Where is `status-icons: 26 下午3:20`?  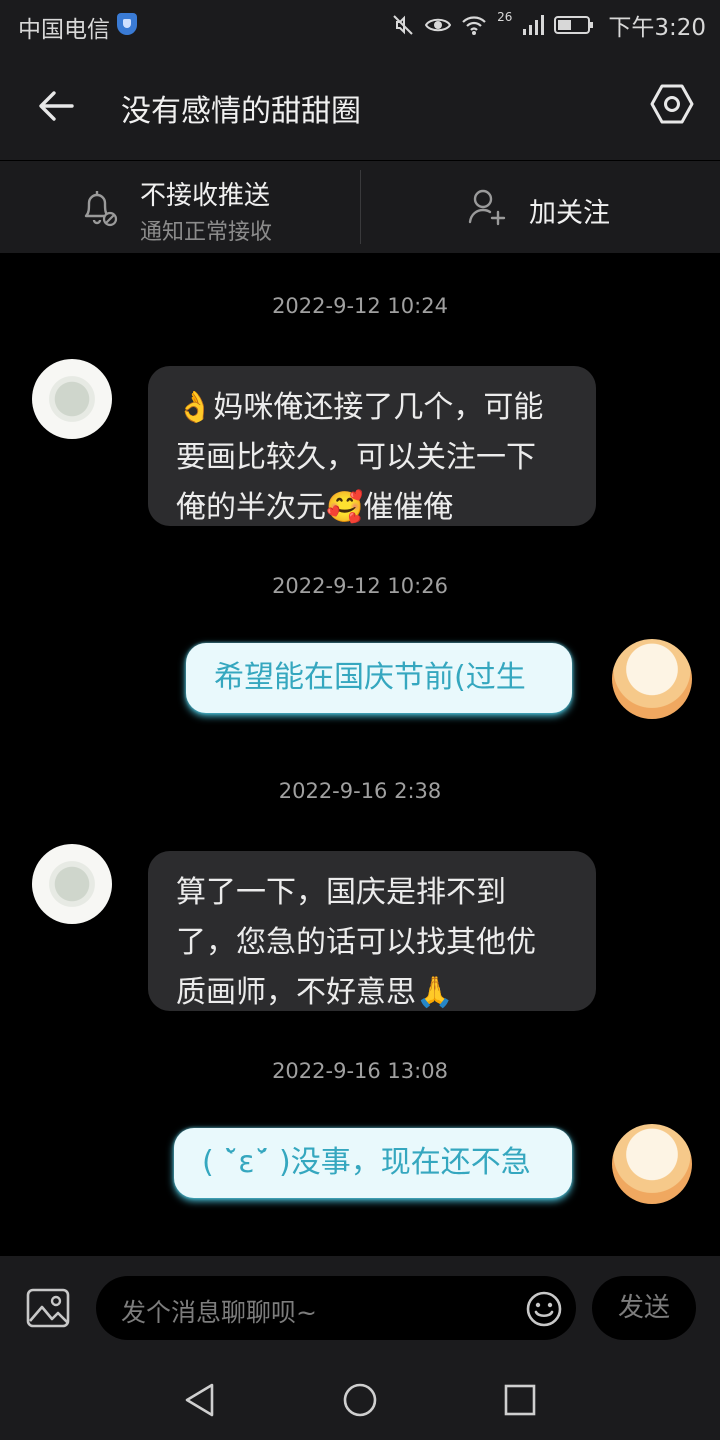
status-icons: 26 下午3:20 is located at coordinates (548, 25).